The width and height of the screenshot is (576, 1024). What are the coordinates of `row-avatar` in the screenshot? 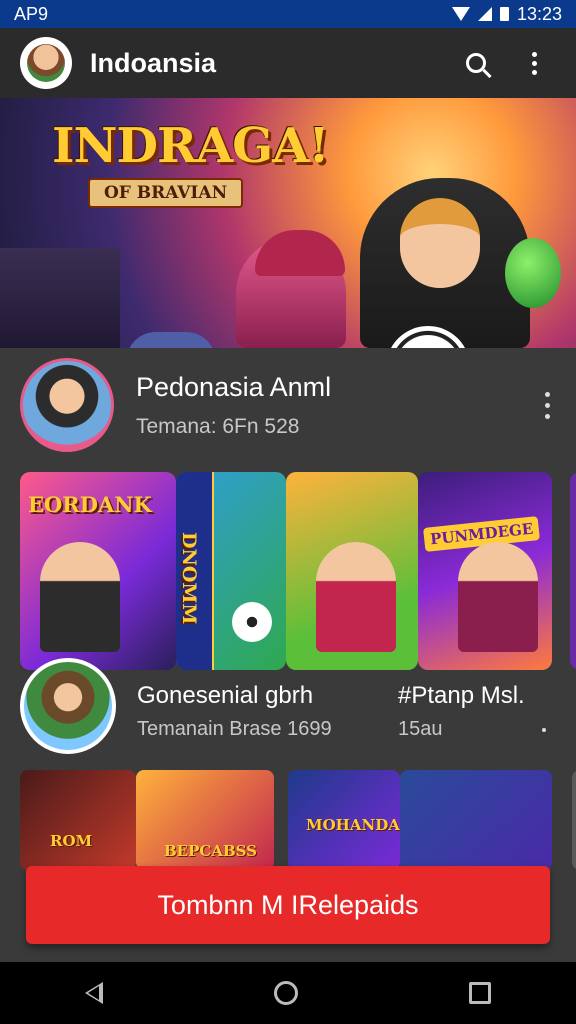 It's located at (68, 706).